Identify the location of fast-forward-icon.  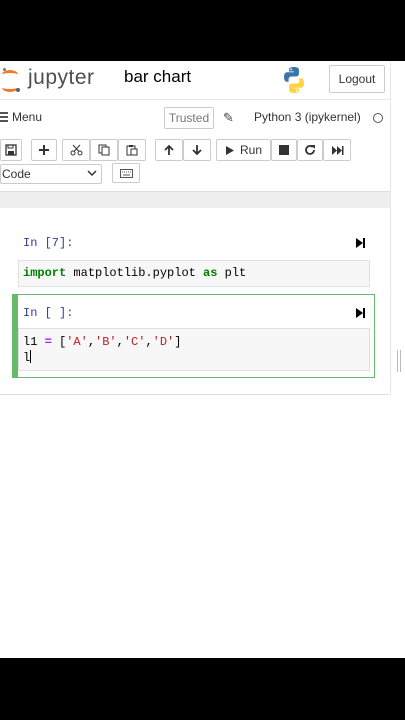
(337, 150).